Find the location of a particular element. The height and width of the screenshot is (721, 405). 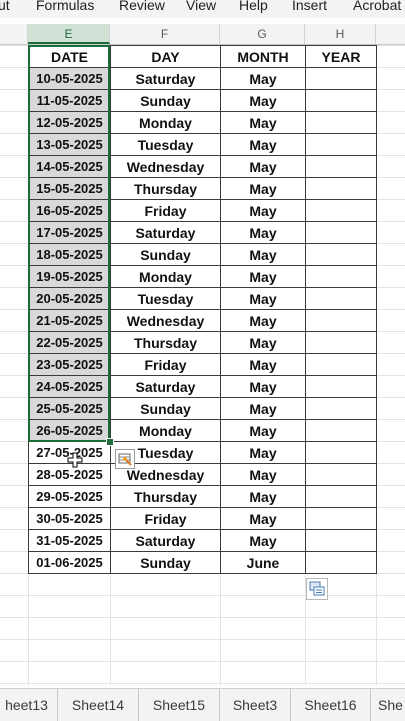

date-cell: 12-05-2025 is located at coordinates (69, 122).